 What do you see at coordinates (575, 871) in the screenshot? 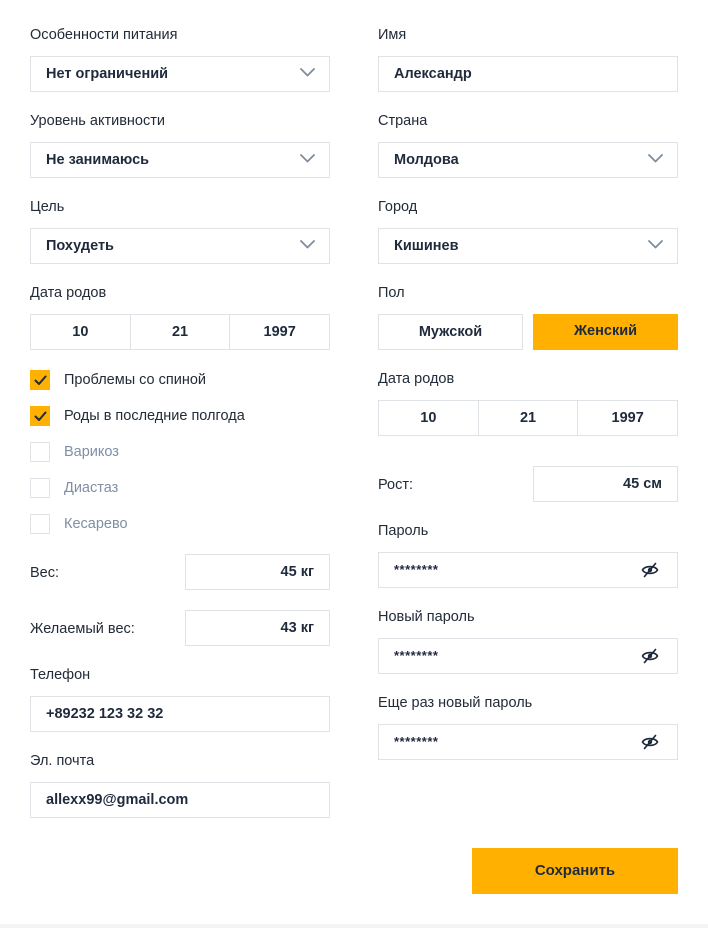
I see `save-button: Сохранить` at bounding box center [575, 871].